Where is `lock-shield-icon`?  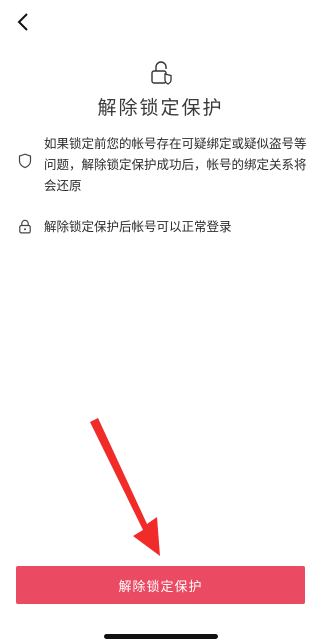
lock-shield-icon is located at coordinates (161, 73).